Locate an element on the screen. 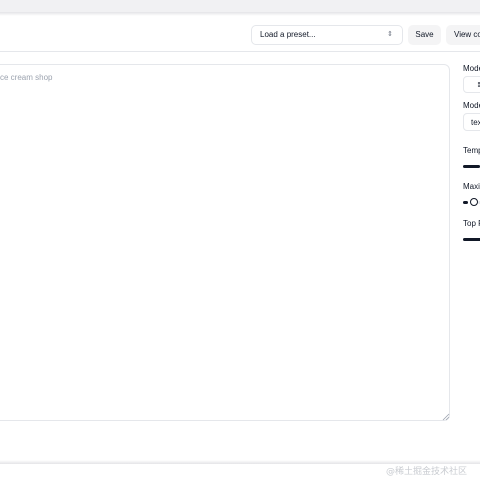 The image size is (480, 480). chevron-updown-icon: ⇕ is located at coordinates (390, 34).